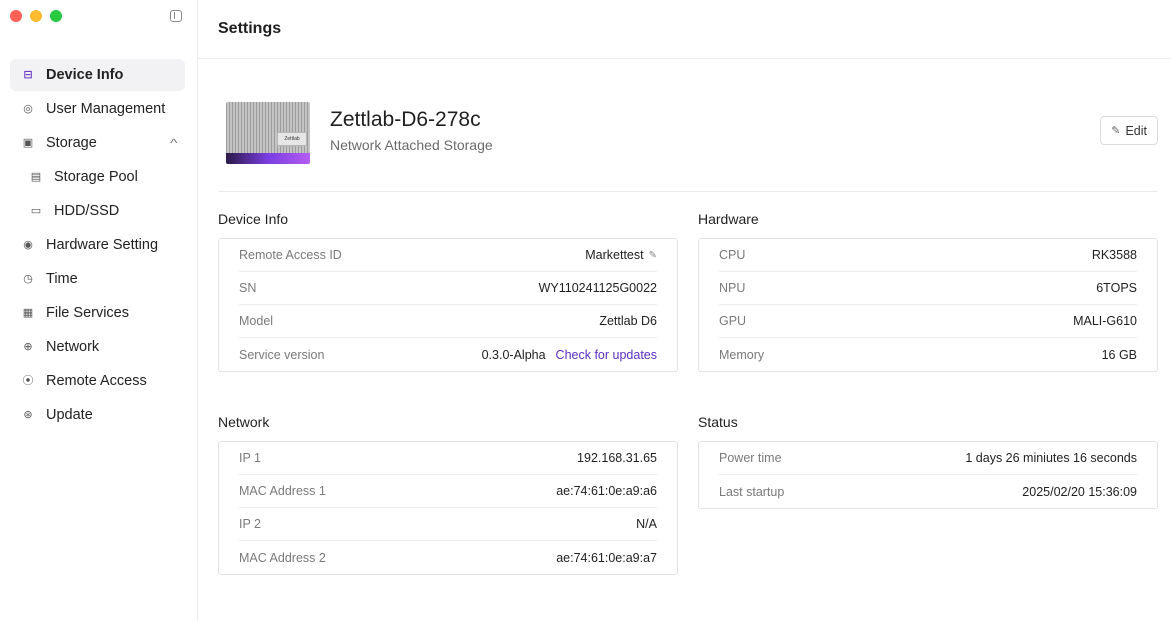 This screenshot has height=621, width=1171. I want to click on status-title: Status, so click(718, 422).